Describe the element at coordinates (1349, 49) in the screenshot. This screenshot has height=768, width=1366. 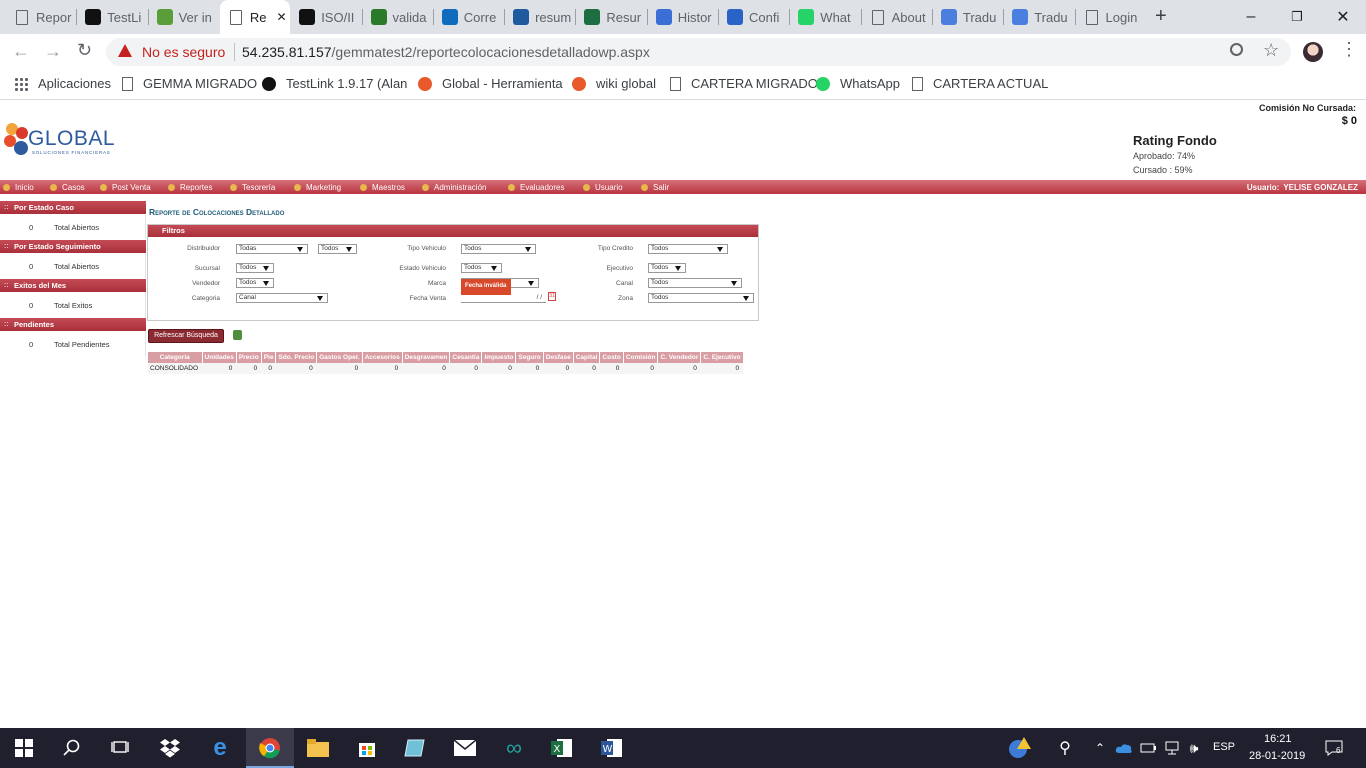
I see `chrome-menu-icon: ⋮` at that location.